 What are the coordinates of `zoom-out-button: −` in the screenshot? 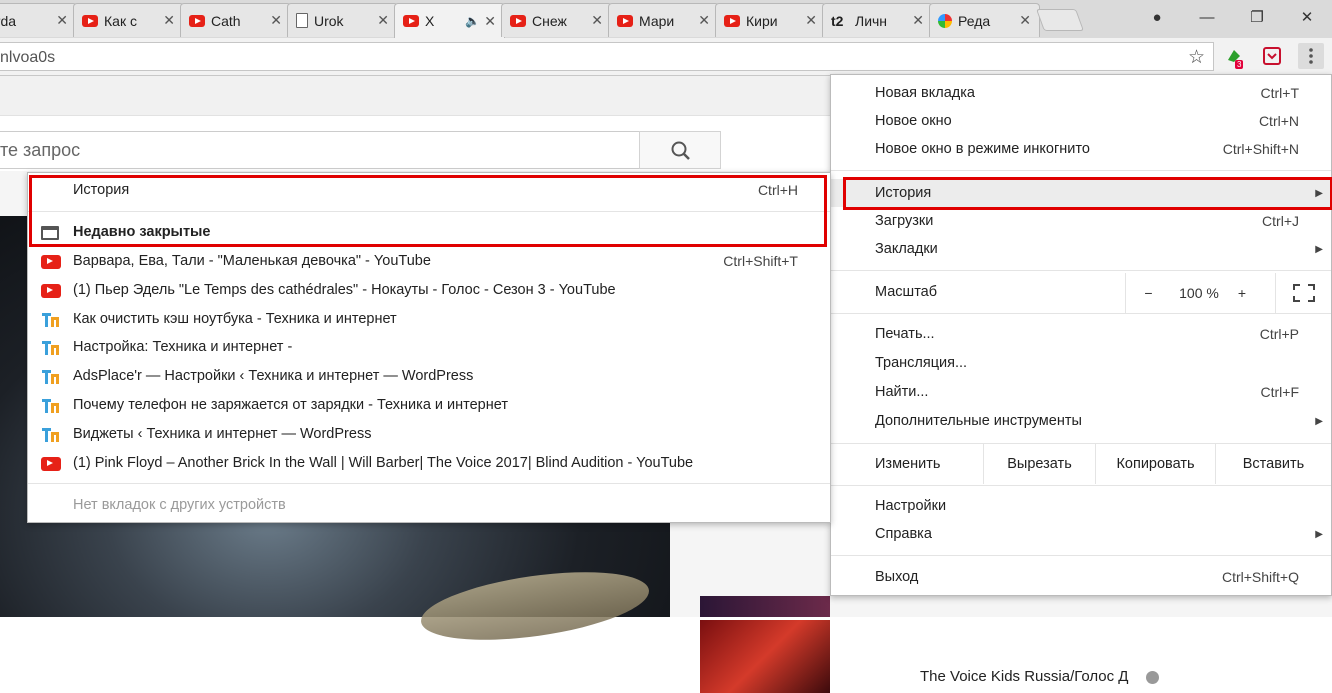 It's located at (1148, 293).